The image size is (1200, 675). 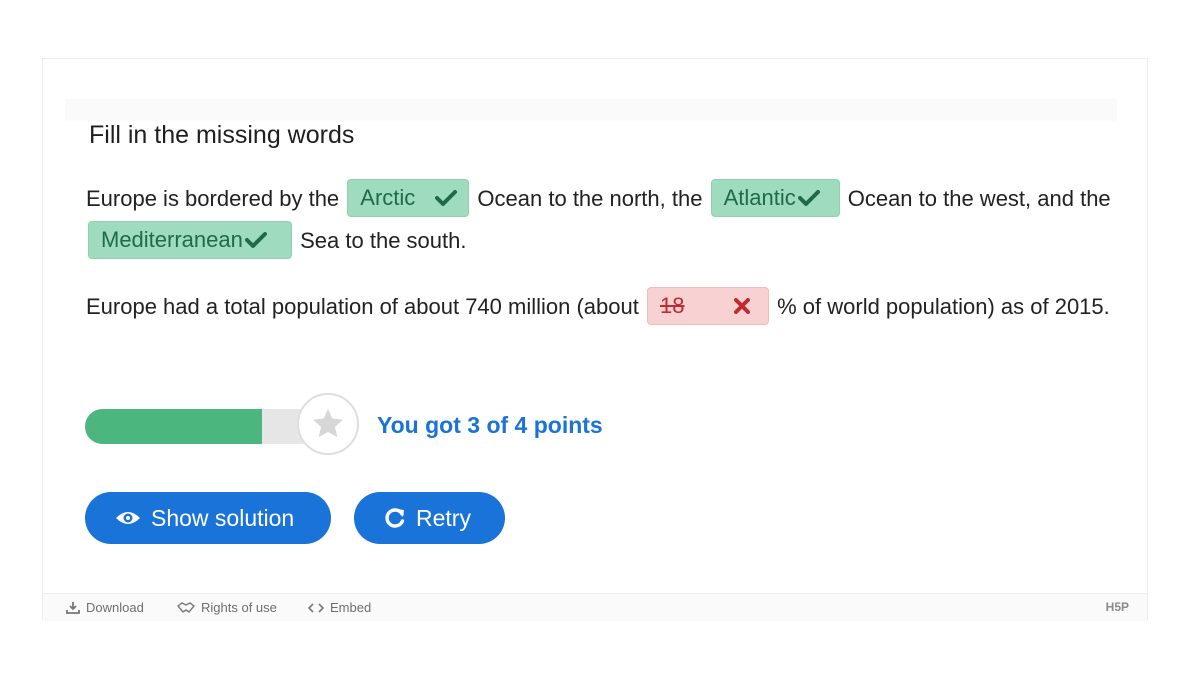 I want to click on rights-label: Rights of use, so click(x=239, y=607).